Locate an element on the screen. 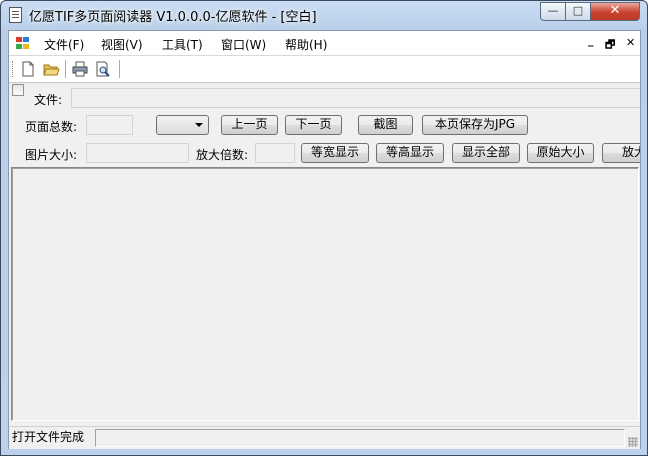 The width and height of the screenshot is (648, 456). menu-window: 窗口(W) is located at coordinates (243, 44).